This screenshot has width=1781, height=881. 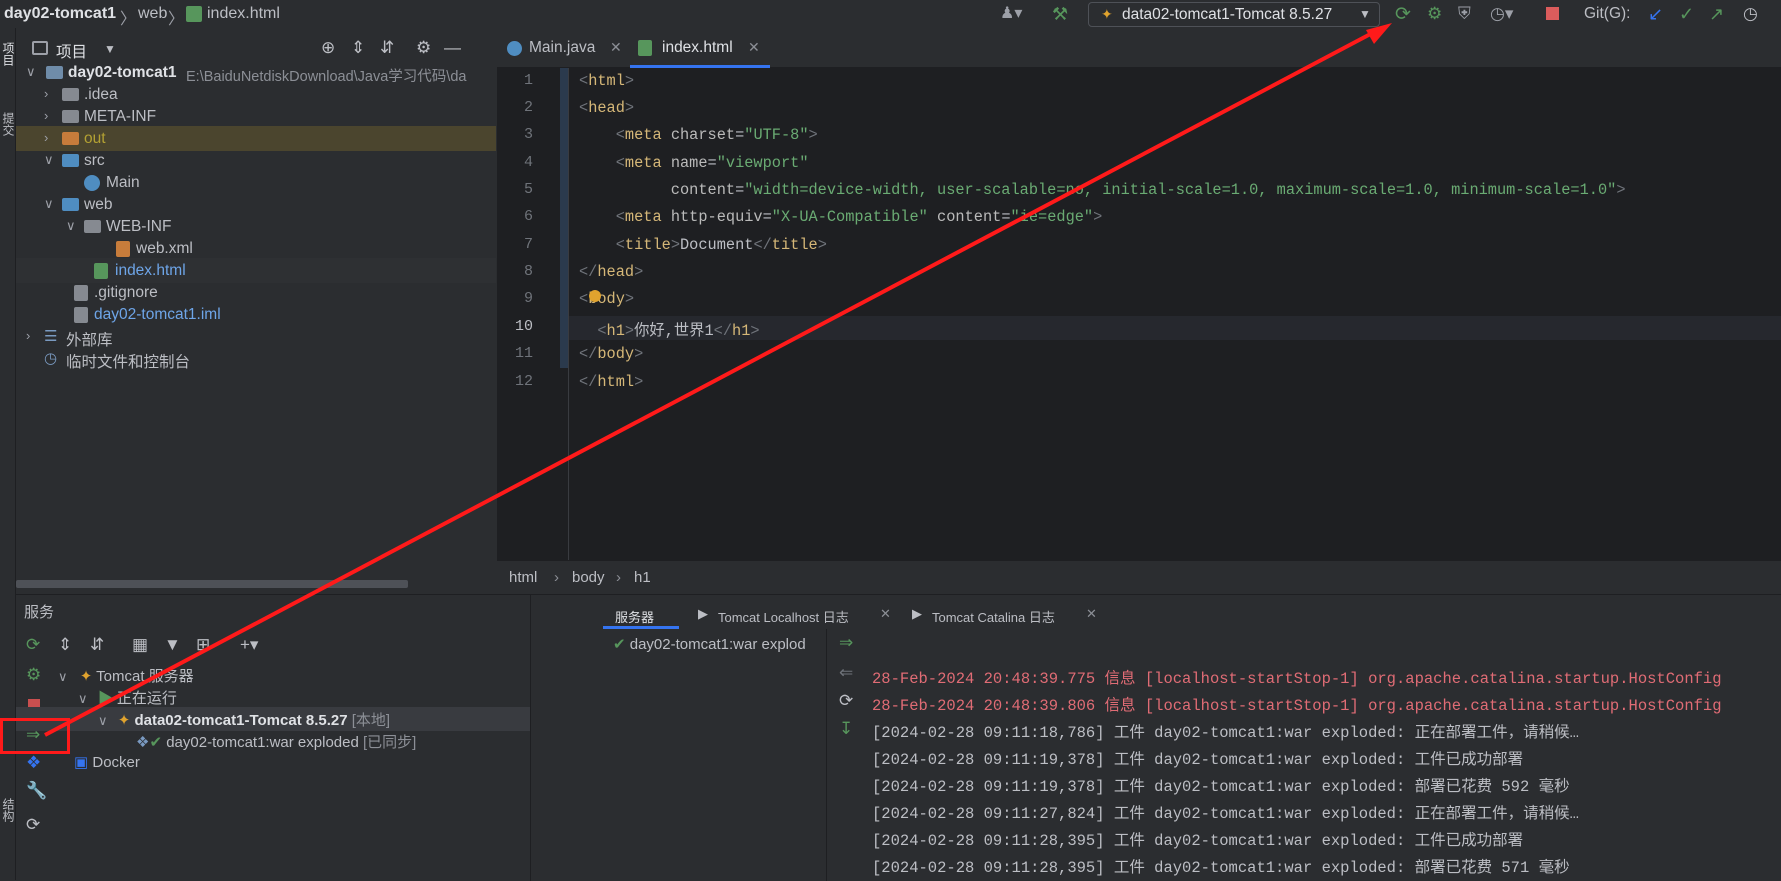 I want to click on annotation-arrow-head, so click(x=1379, y=33).